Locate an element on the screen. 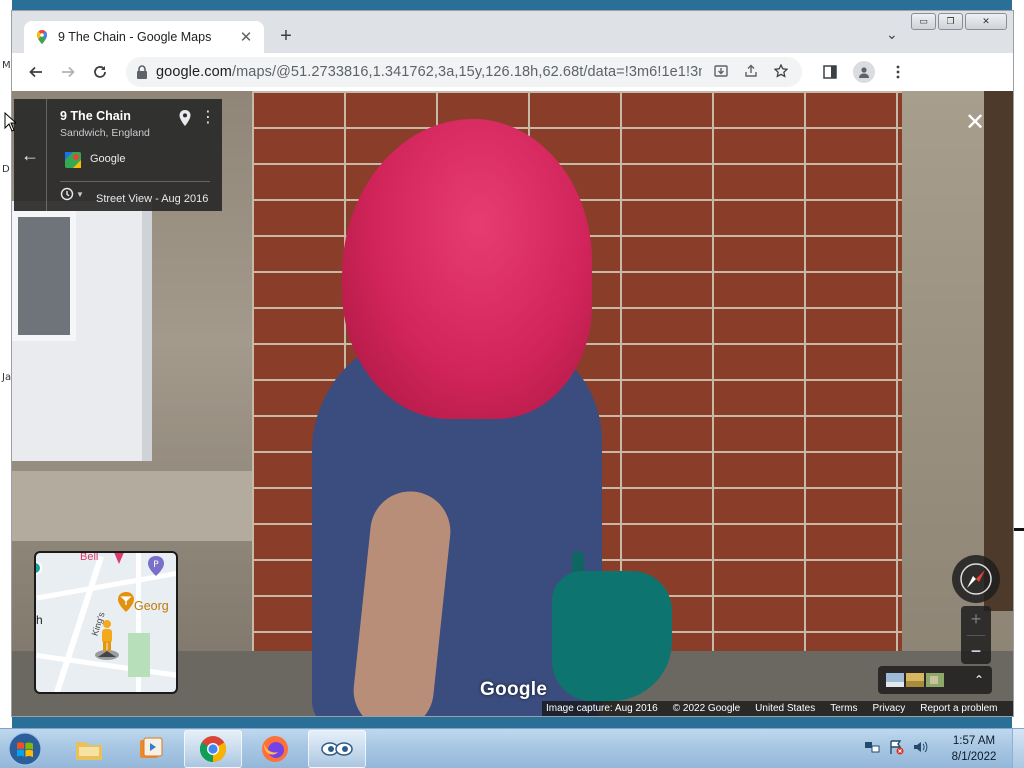 The image size is (1024, 768). windows-logo-icon is located at coordinates (25, 749).